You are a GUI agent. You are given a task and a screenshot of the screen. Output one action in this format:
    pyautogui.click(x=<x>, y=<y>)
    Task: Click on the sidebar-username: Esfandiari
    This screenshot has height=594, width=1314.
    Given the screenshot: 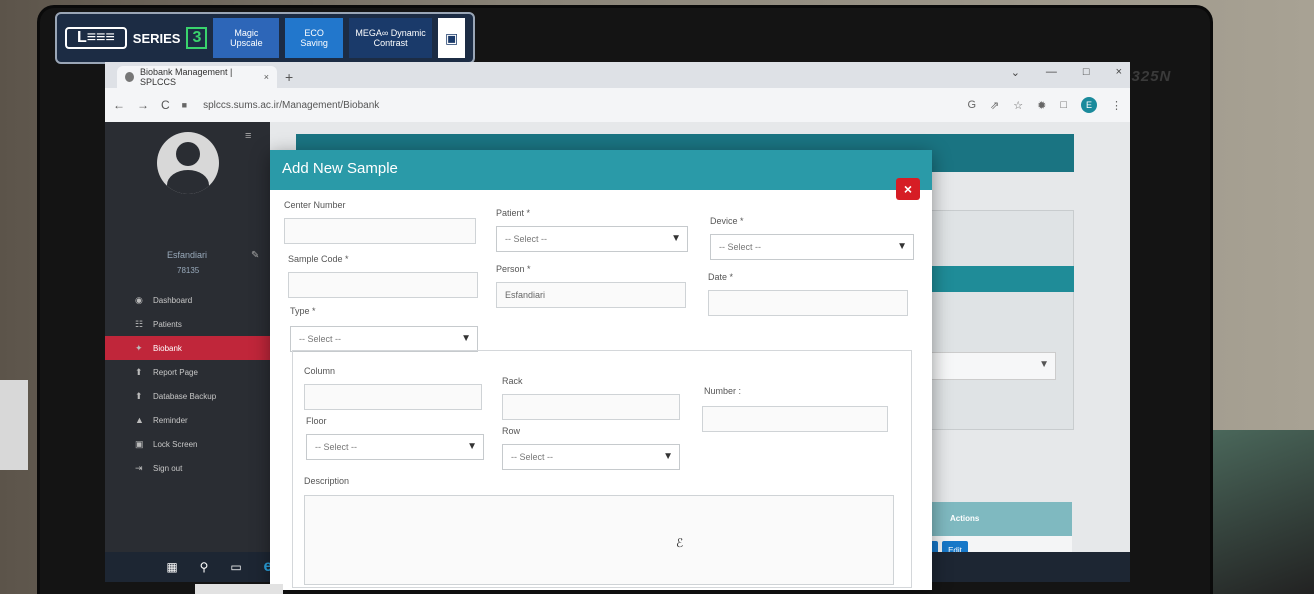 What is the action you would take?
    pyautogui.click(x=187, y=255)
    